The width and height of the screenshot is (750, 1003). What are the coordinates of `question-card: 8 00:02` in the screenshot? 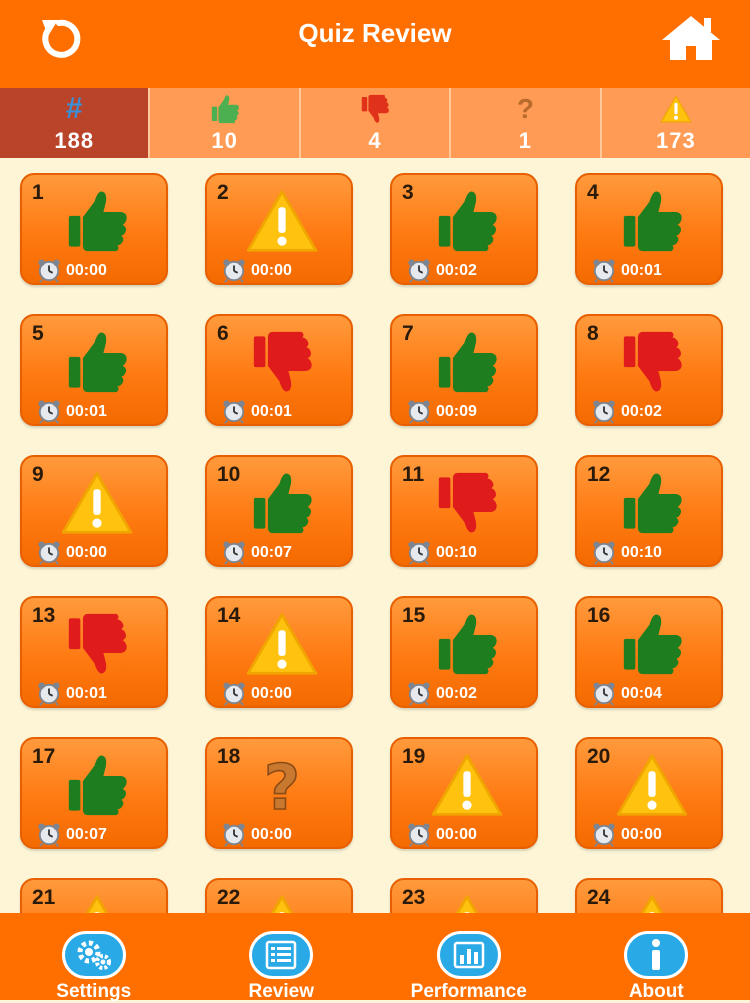 It's located at (649, 370).